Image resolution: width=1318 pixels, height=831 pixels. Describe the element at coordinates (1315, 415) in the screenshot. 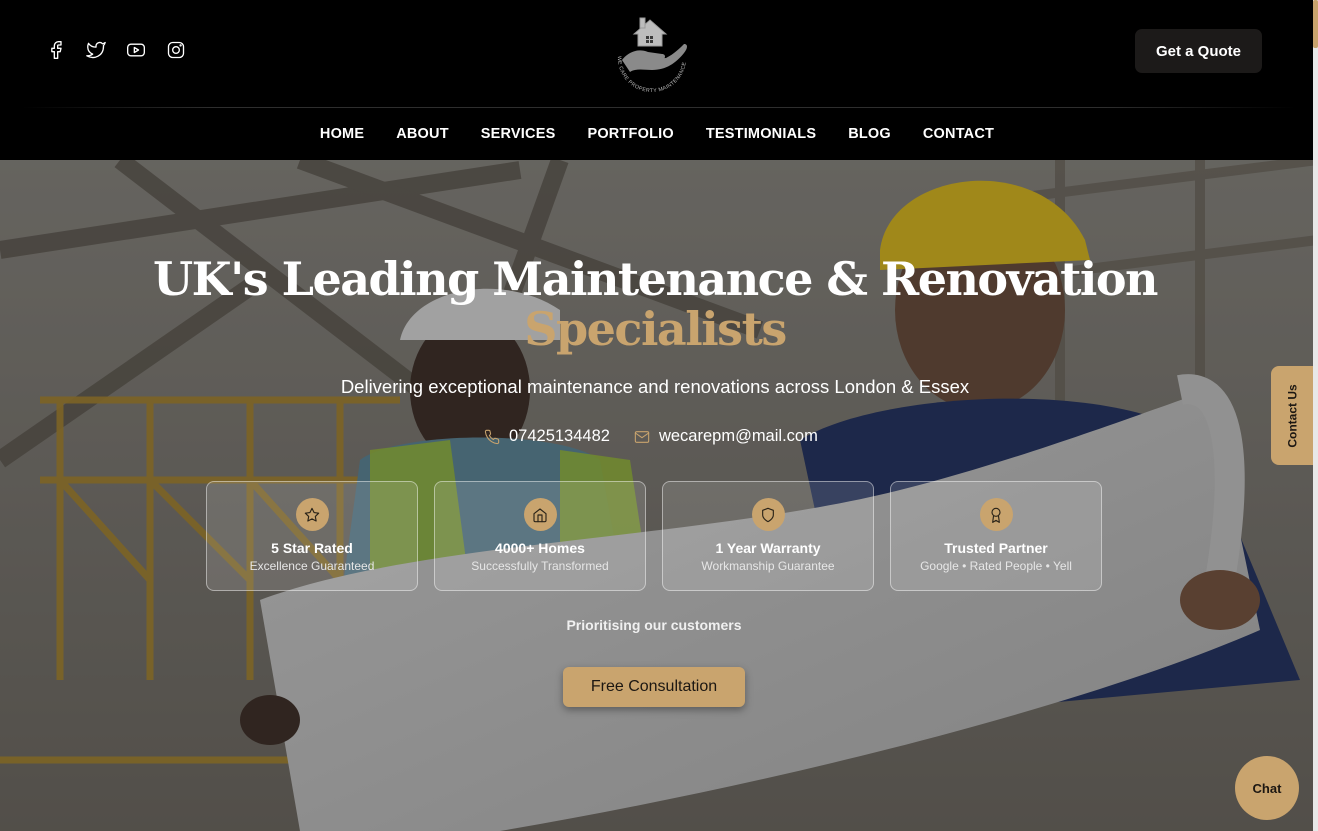

I see `scrollbar-track` at that location.